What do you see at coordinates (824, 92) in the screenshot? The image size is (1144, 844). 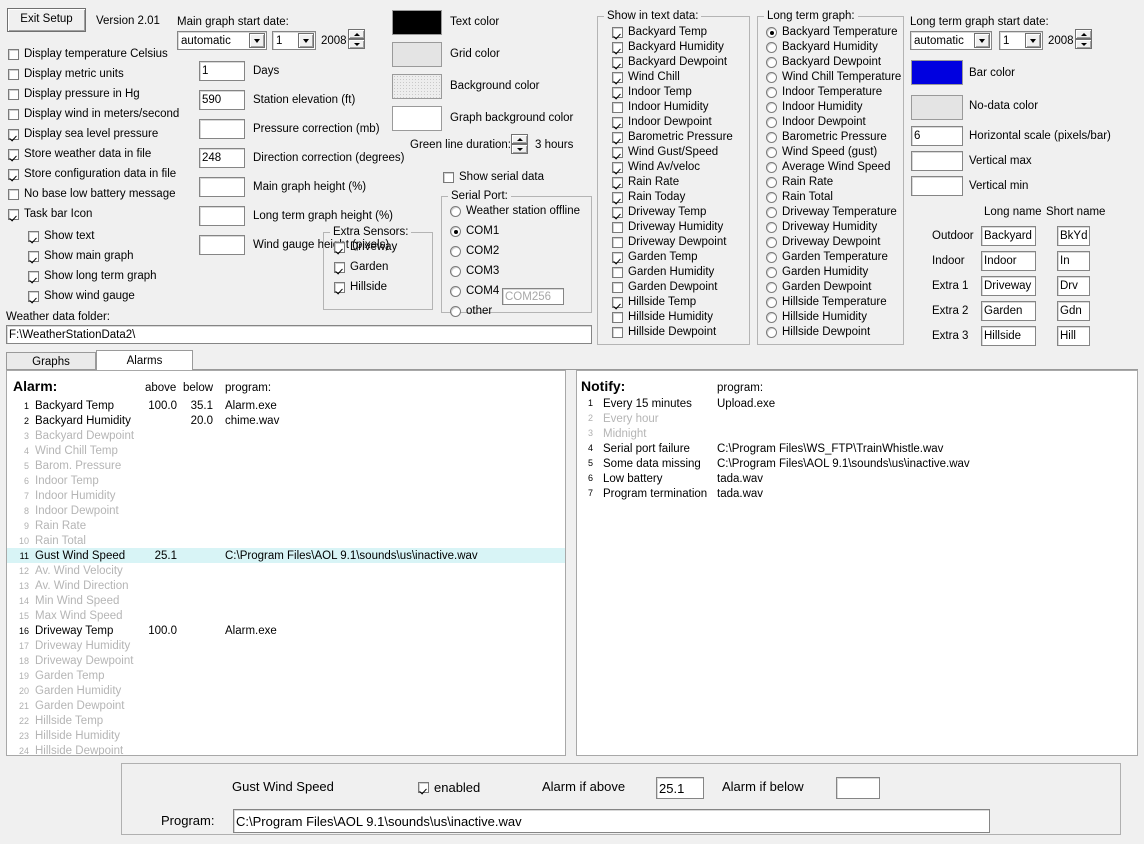 I see `long-term-item-4: Indoor Temperature` at bounding box center [824, 92].